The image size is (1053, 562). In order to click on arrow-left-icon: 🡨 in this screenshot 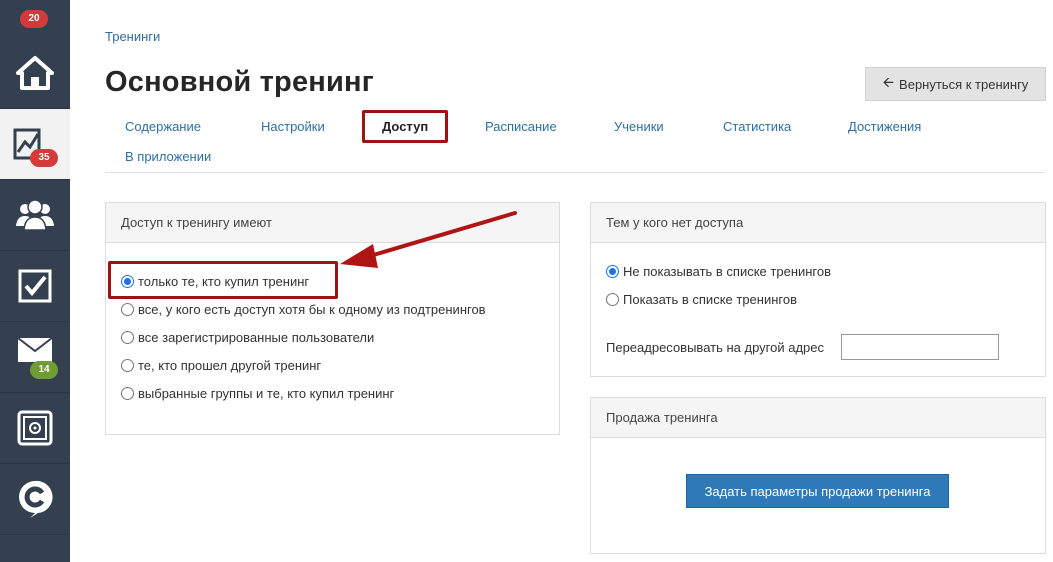, I will do `click(888, 82)`.